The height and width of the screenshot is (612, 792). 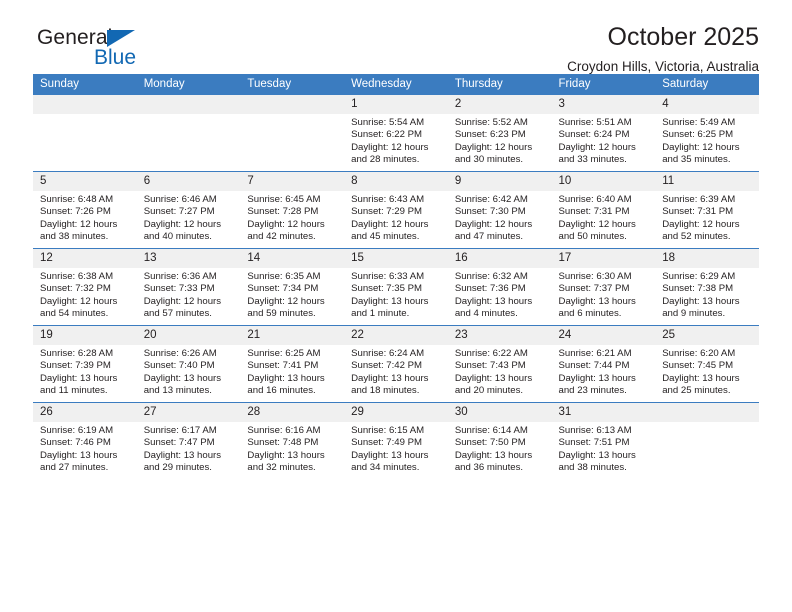 What do you see at coordinates (77, 199) in the screenshot?
I see `day-detail-line: Sunrise: 6:48 AM` at bounding box center [77, 199].